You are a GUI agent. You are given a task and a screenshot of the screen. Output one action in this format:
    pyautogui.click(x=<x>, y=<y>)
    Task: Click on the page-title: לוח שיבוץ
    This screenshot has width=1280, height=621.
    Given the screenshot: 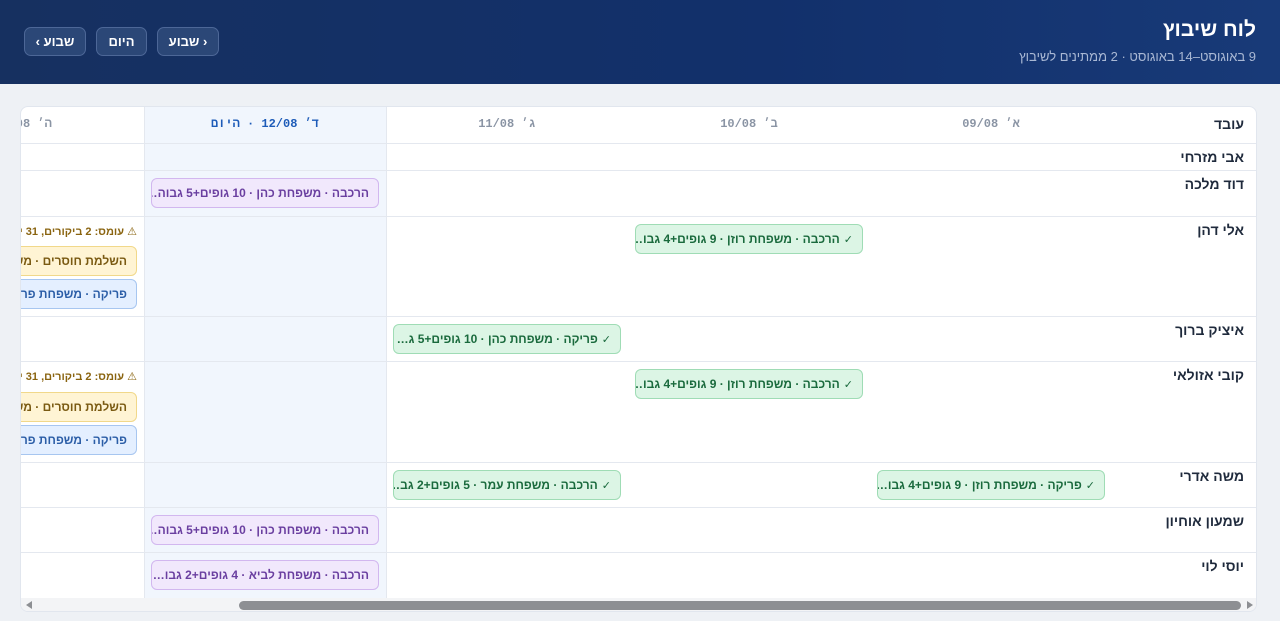 What is the action you would take?
    pyautogui.click(x=1209, y=29)
    